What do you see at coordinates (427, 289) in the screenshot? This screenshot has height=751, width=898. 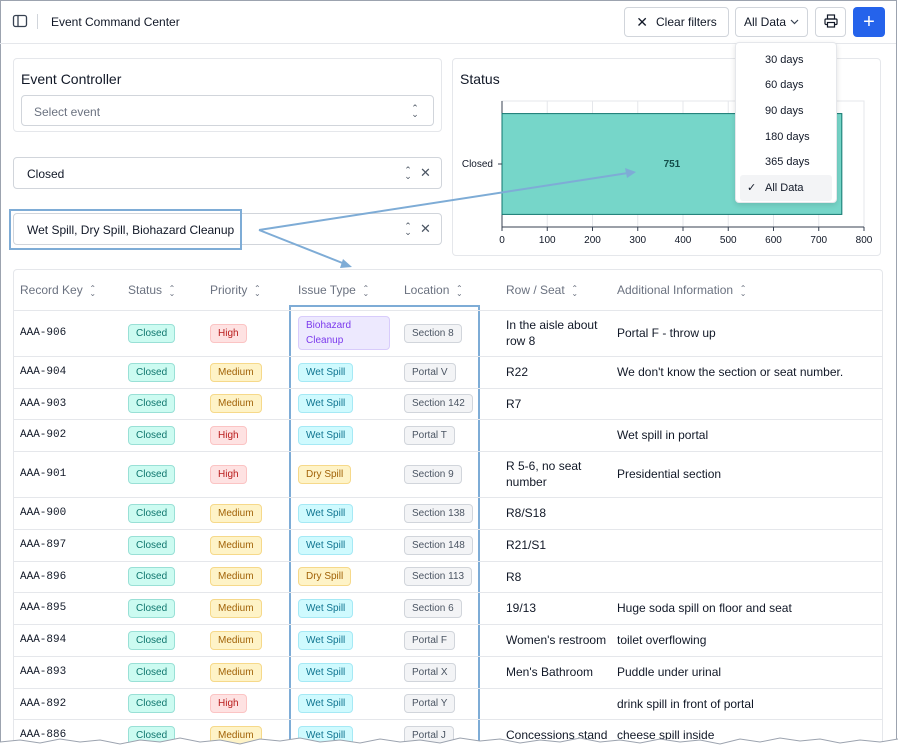 I see `column-header-label: Location` at bounding box center [427, 289].